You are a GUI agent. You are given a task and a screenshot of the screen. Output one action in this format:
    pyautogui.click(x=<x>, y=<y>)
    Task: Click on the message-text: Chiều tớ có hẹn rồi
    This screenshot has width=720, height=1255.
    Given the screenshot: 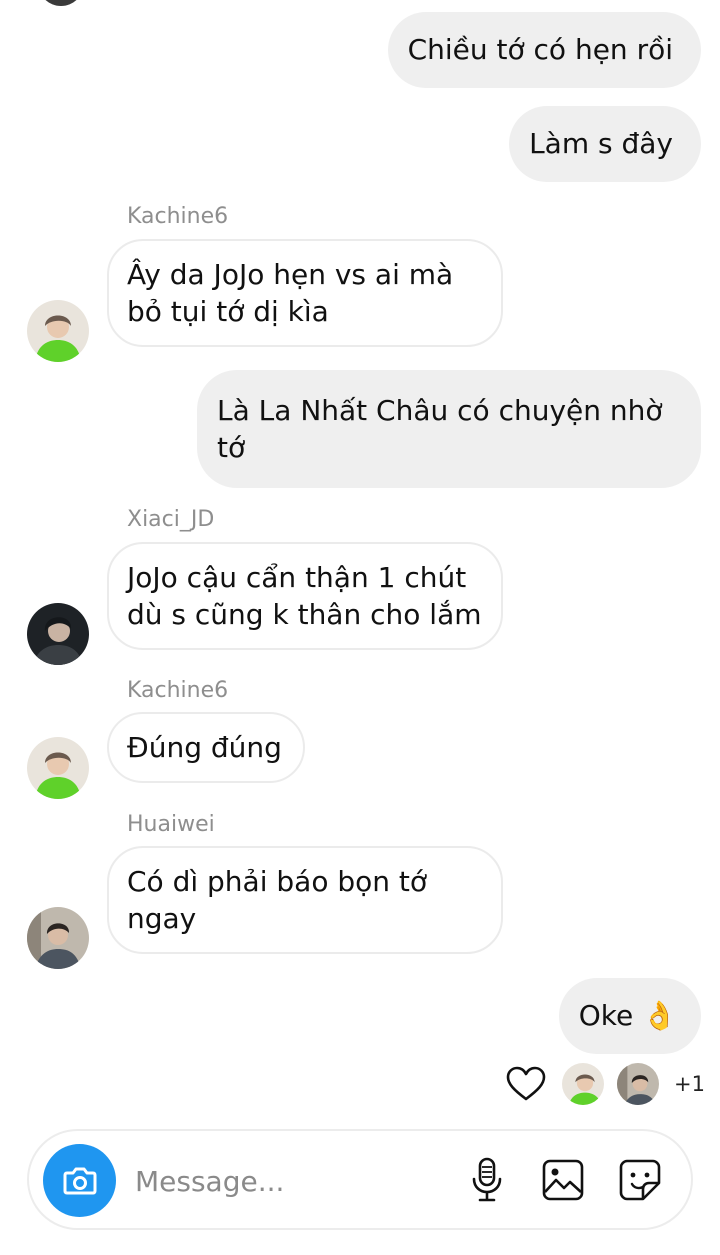 What is the action you would take?
    pyautogui.click(x=540, y=49)
    